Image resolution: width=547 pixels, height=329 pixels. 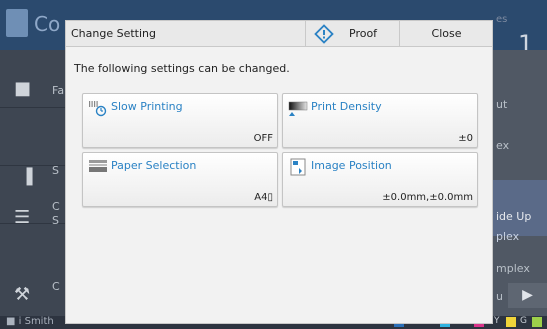 What do you see at coordinates (17, 23) in the screenshot?
I see `copy-app-icon` at bounding box center [17, 23].